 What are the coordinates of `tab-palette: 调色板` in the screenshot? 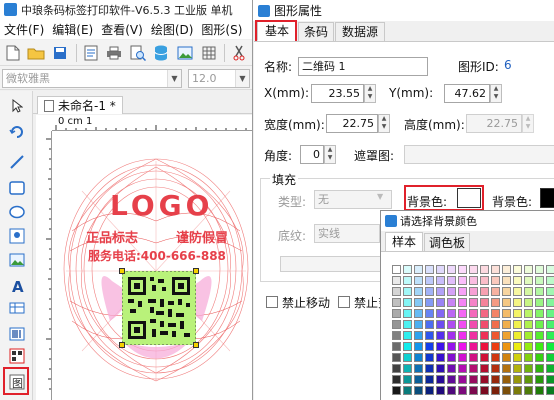 It's located at (447, 243).